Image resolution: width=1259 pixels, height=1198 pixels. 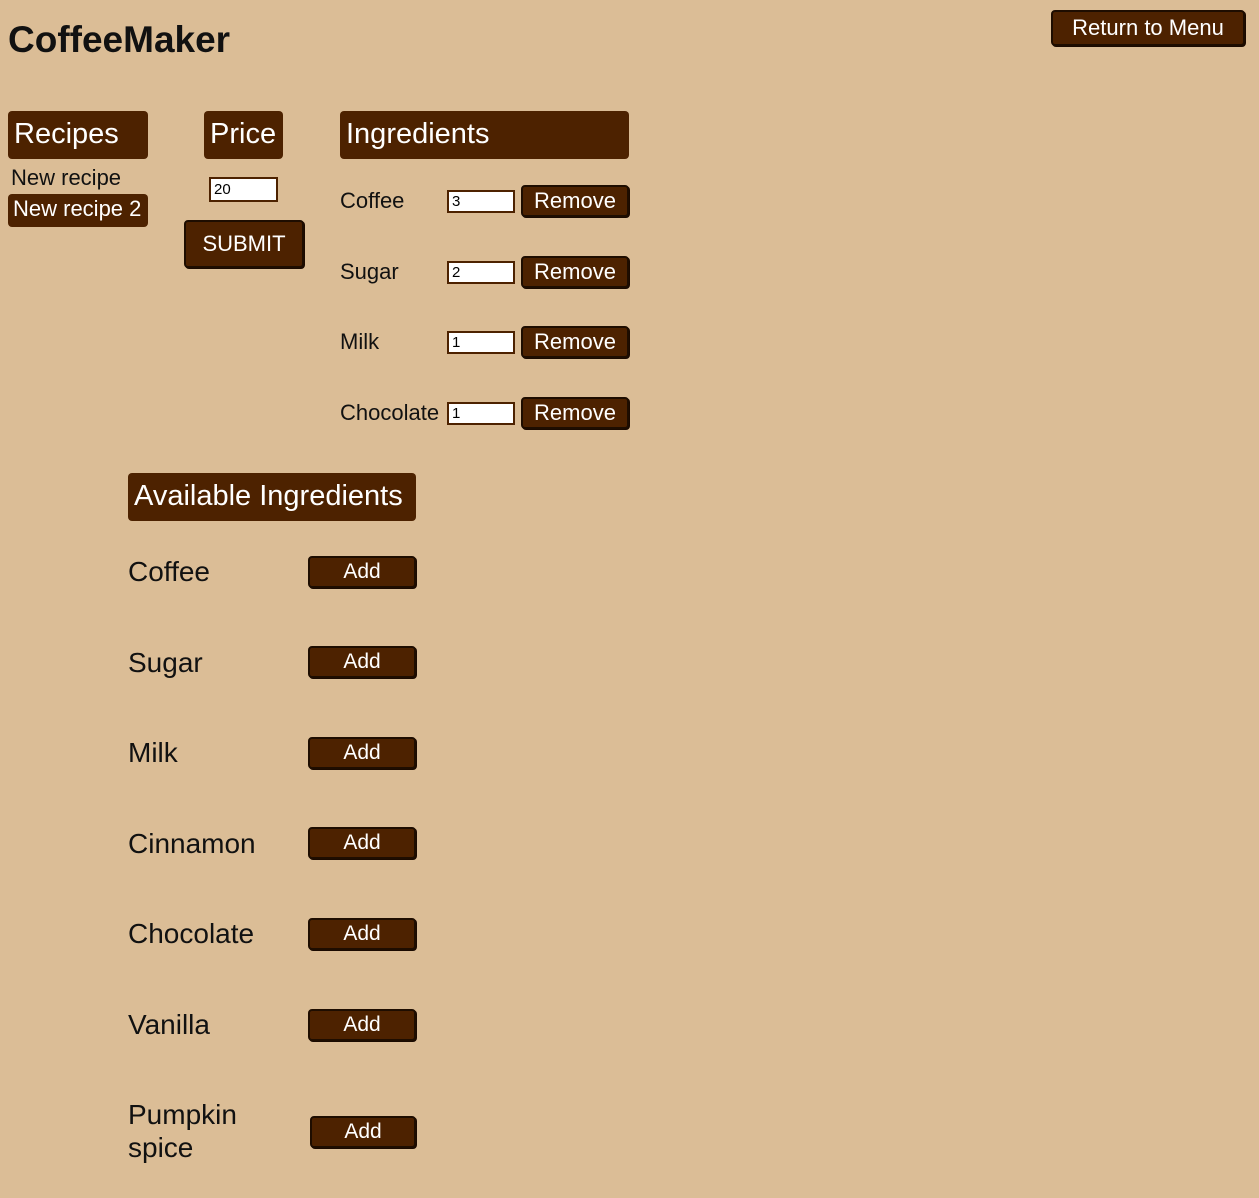 I want to click on recipe-item-selected: New recipe 2, so click(x=78, y=210).